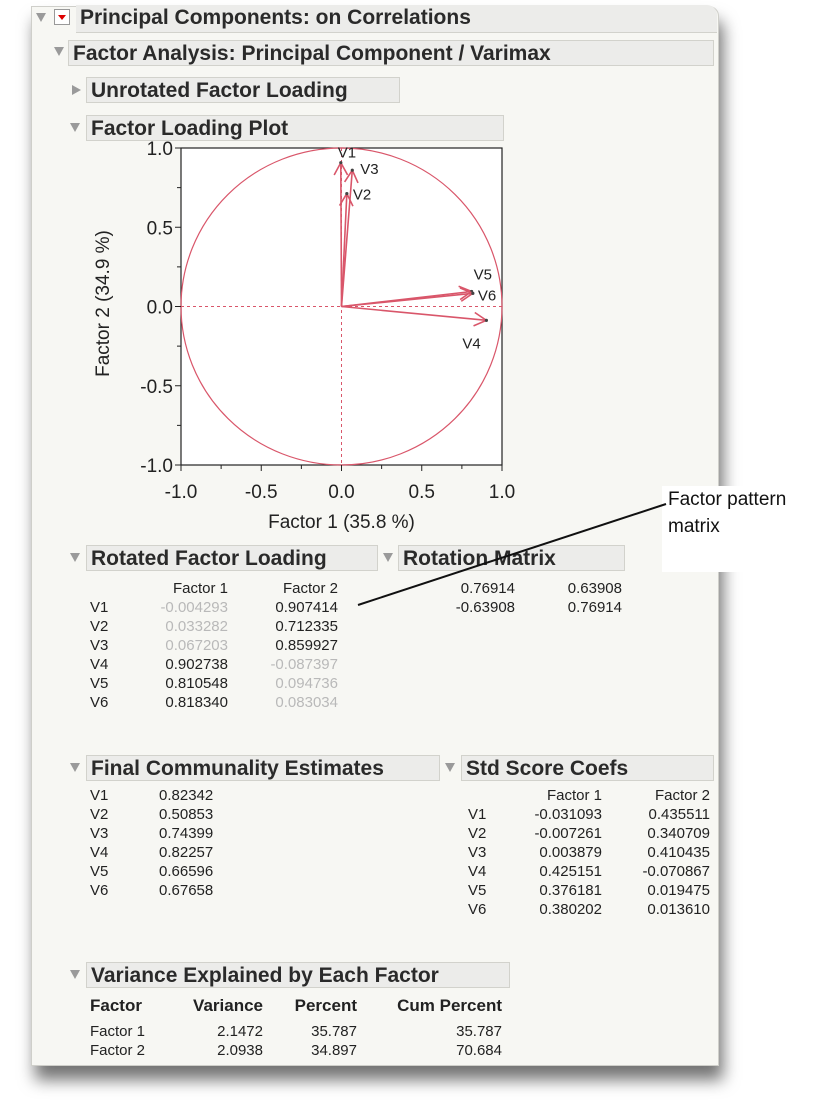 The height and width of the screenshot is (1109, 837). Describe the element at coordinates (749, 529) in the screenshot. I see `callout-annotation: Factor pattern matrix` at that location.